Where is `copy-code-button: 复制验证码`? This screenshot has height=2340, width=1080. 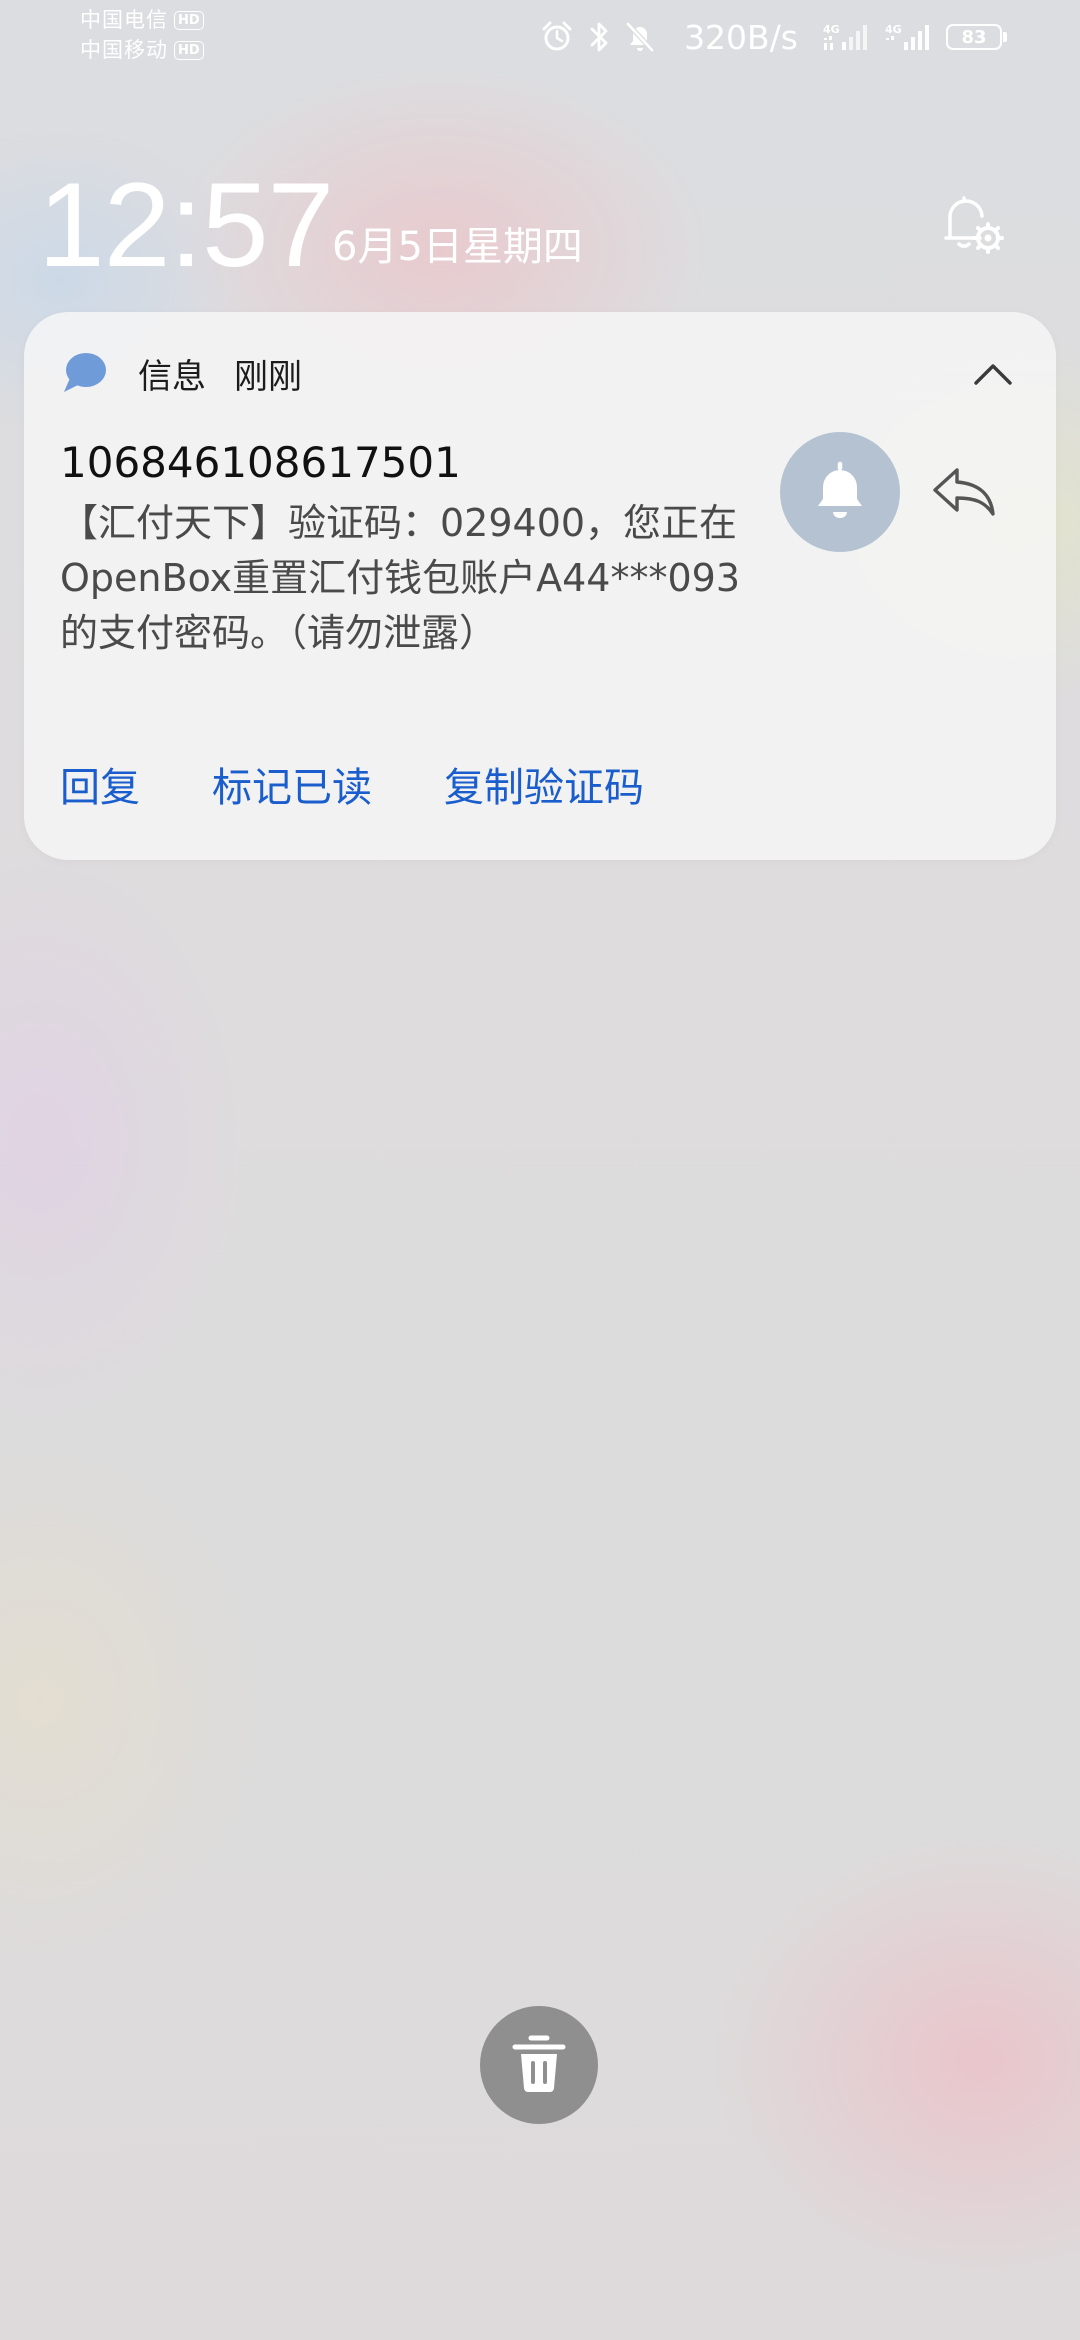
copy-code-button: 复制验证码 is located at coordinates (544, 788).